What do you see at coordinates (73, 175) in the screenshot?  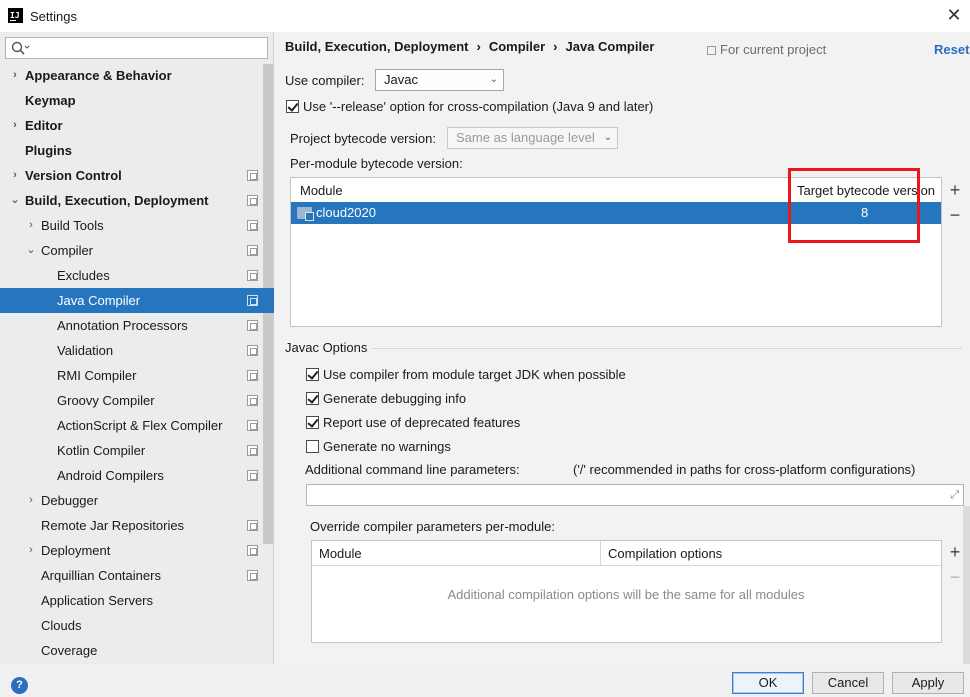 I see `sidebar-item-label: Version Control` at bounding box center [73, 175].